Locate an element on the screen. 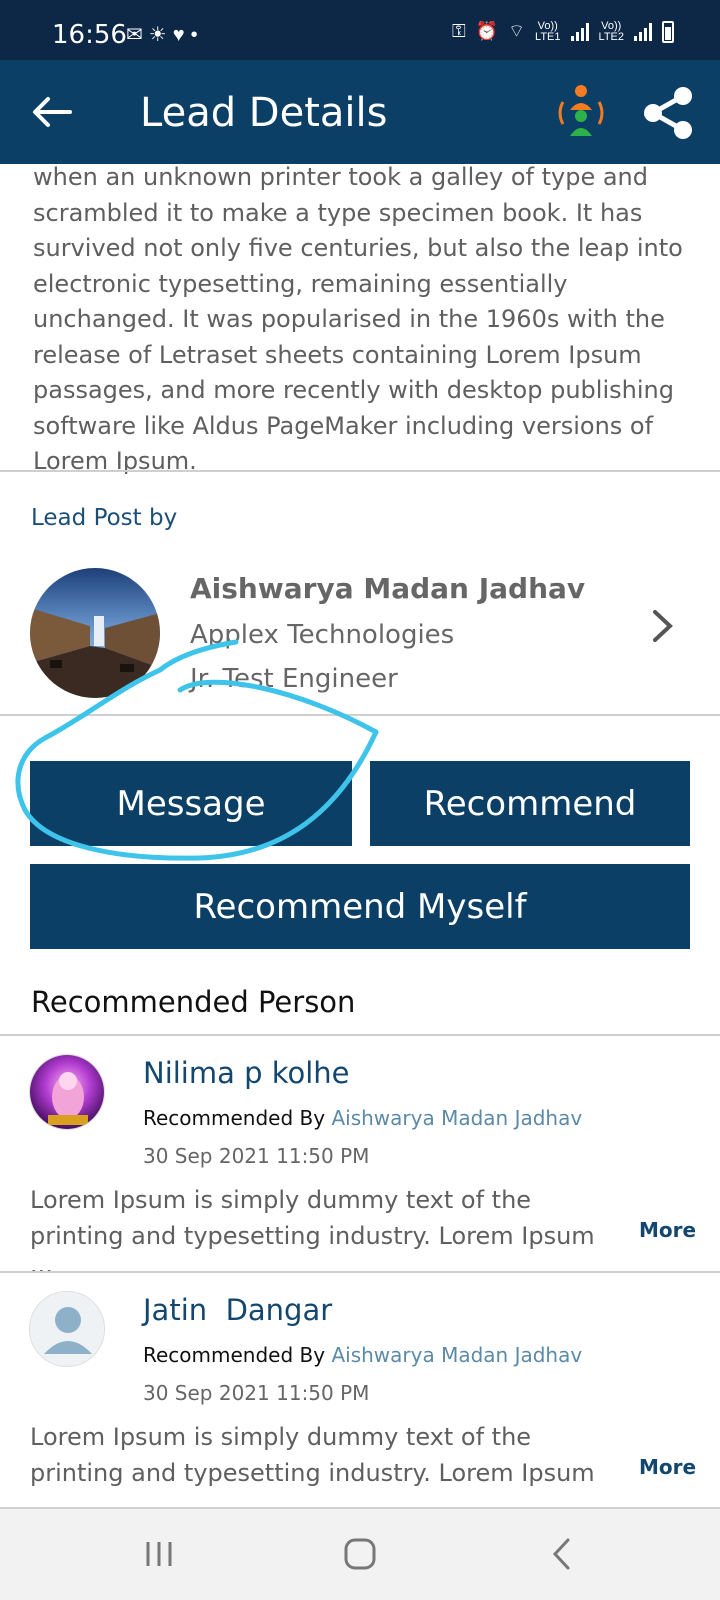  avatar-image is located at coordinates (67, 1092).